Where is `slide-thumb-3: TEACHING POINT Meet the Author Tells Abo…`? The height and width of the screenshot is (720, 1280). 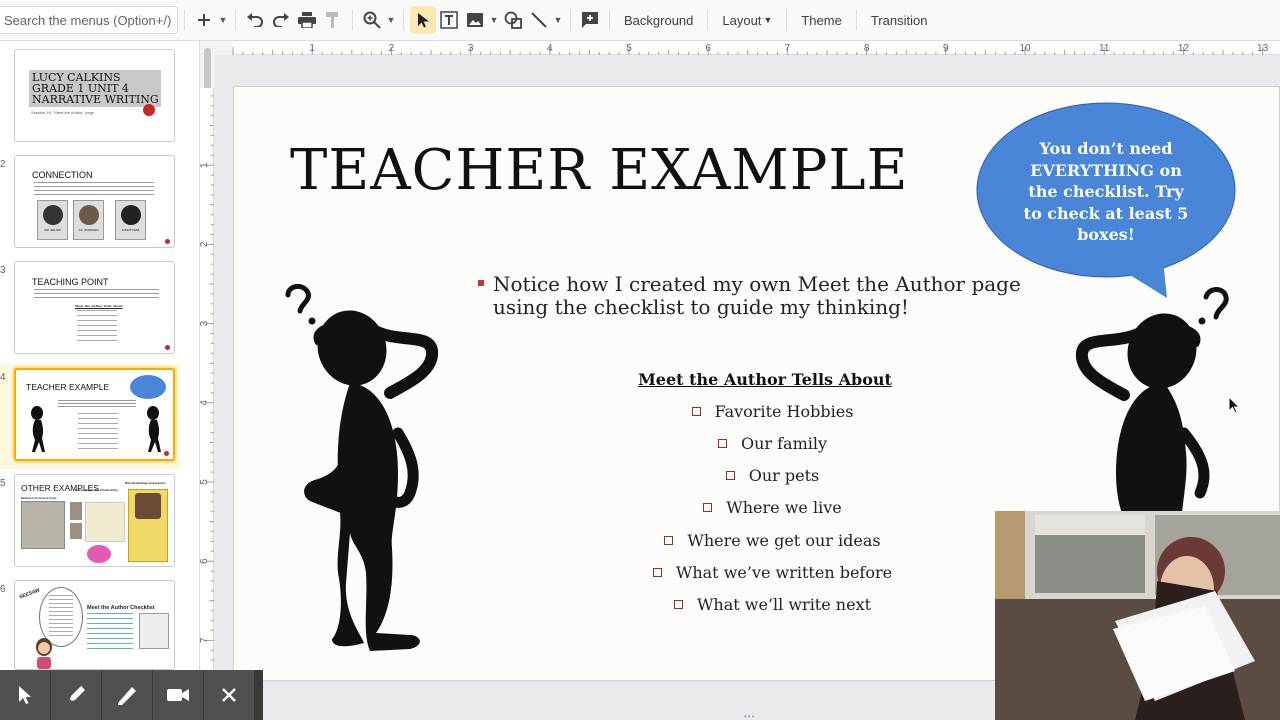 slide-thumb-3: TEACHING POINT Meet the Author Tells Abo… is located at coordinates (94, 307).